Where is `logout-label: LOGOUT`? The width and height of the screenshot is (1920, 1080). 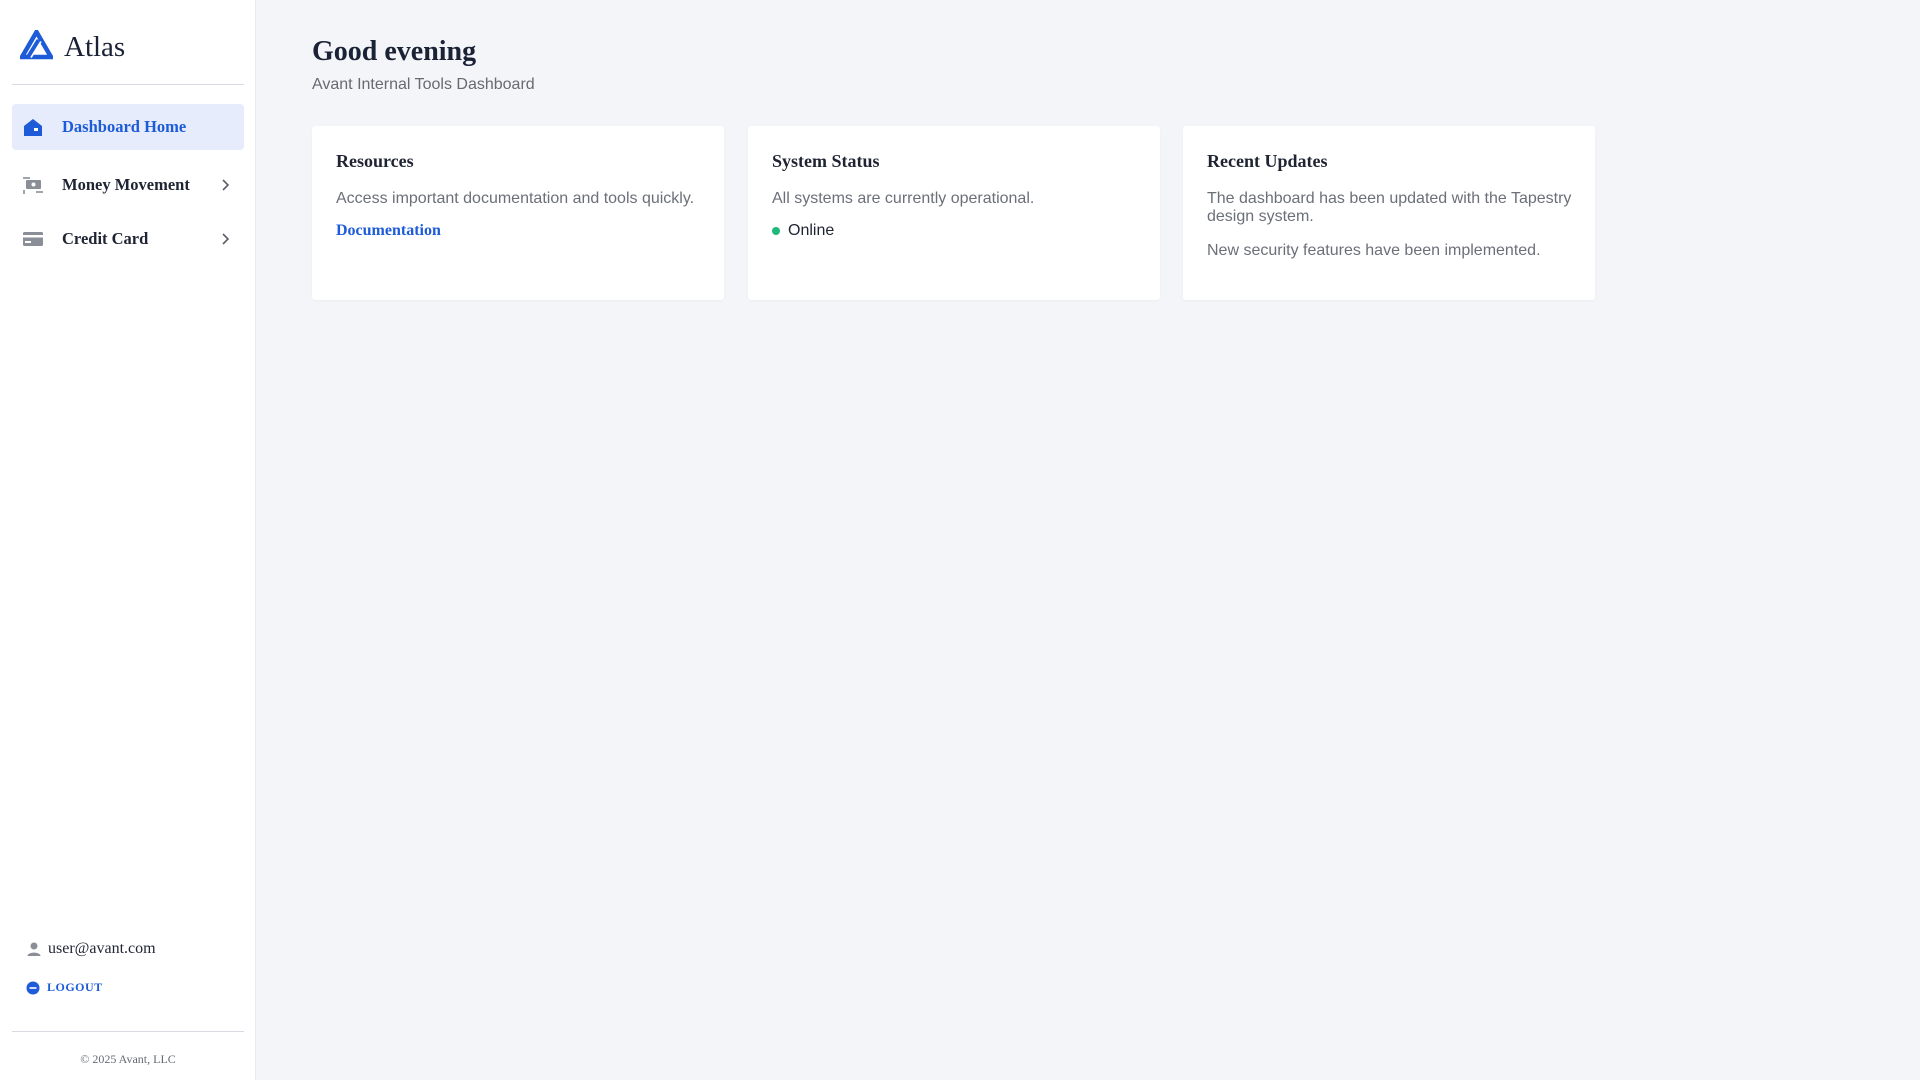 logout-label: LOGOUT is located at coordinates (75, 987).